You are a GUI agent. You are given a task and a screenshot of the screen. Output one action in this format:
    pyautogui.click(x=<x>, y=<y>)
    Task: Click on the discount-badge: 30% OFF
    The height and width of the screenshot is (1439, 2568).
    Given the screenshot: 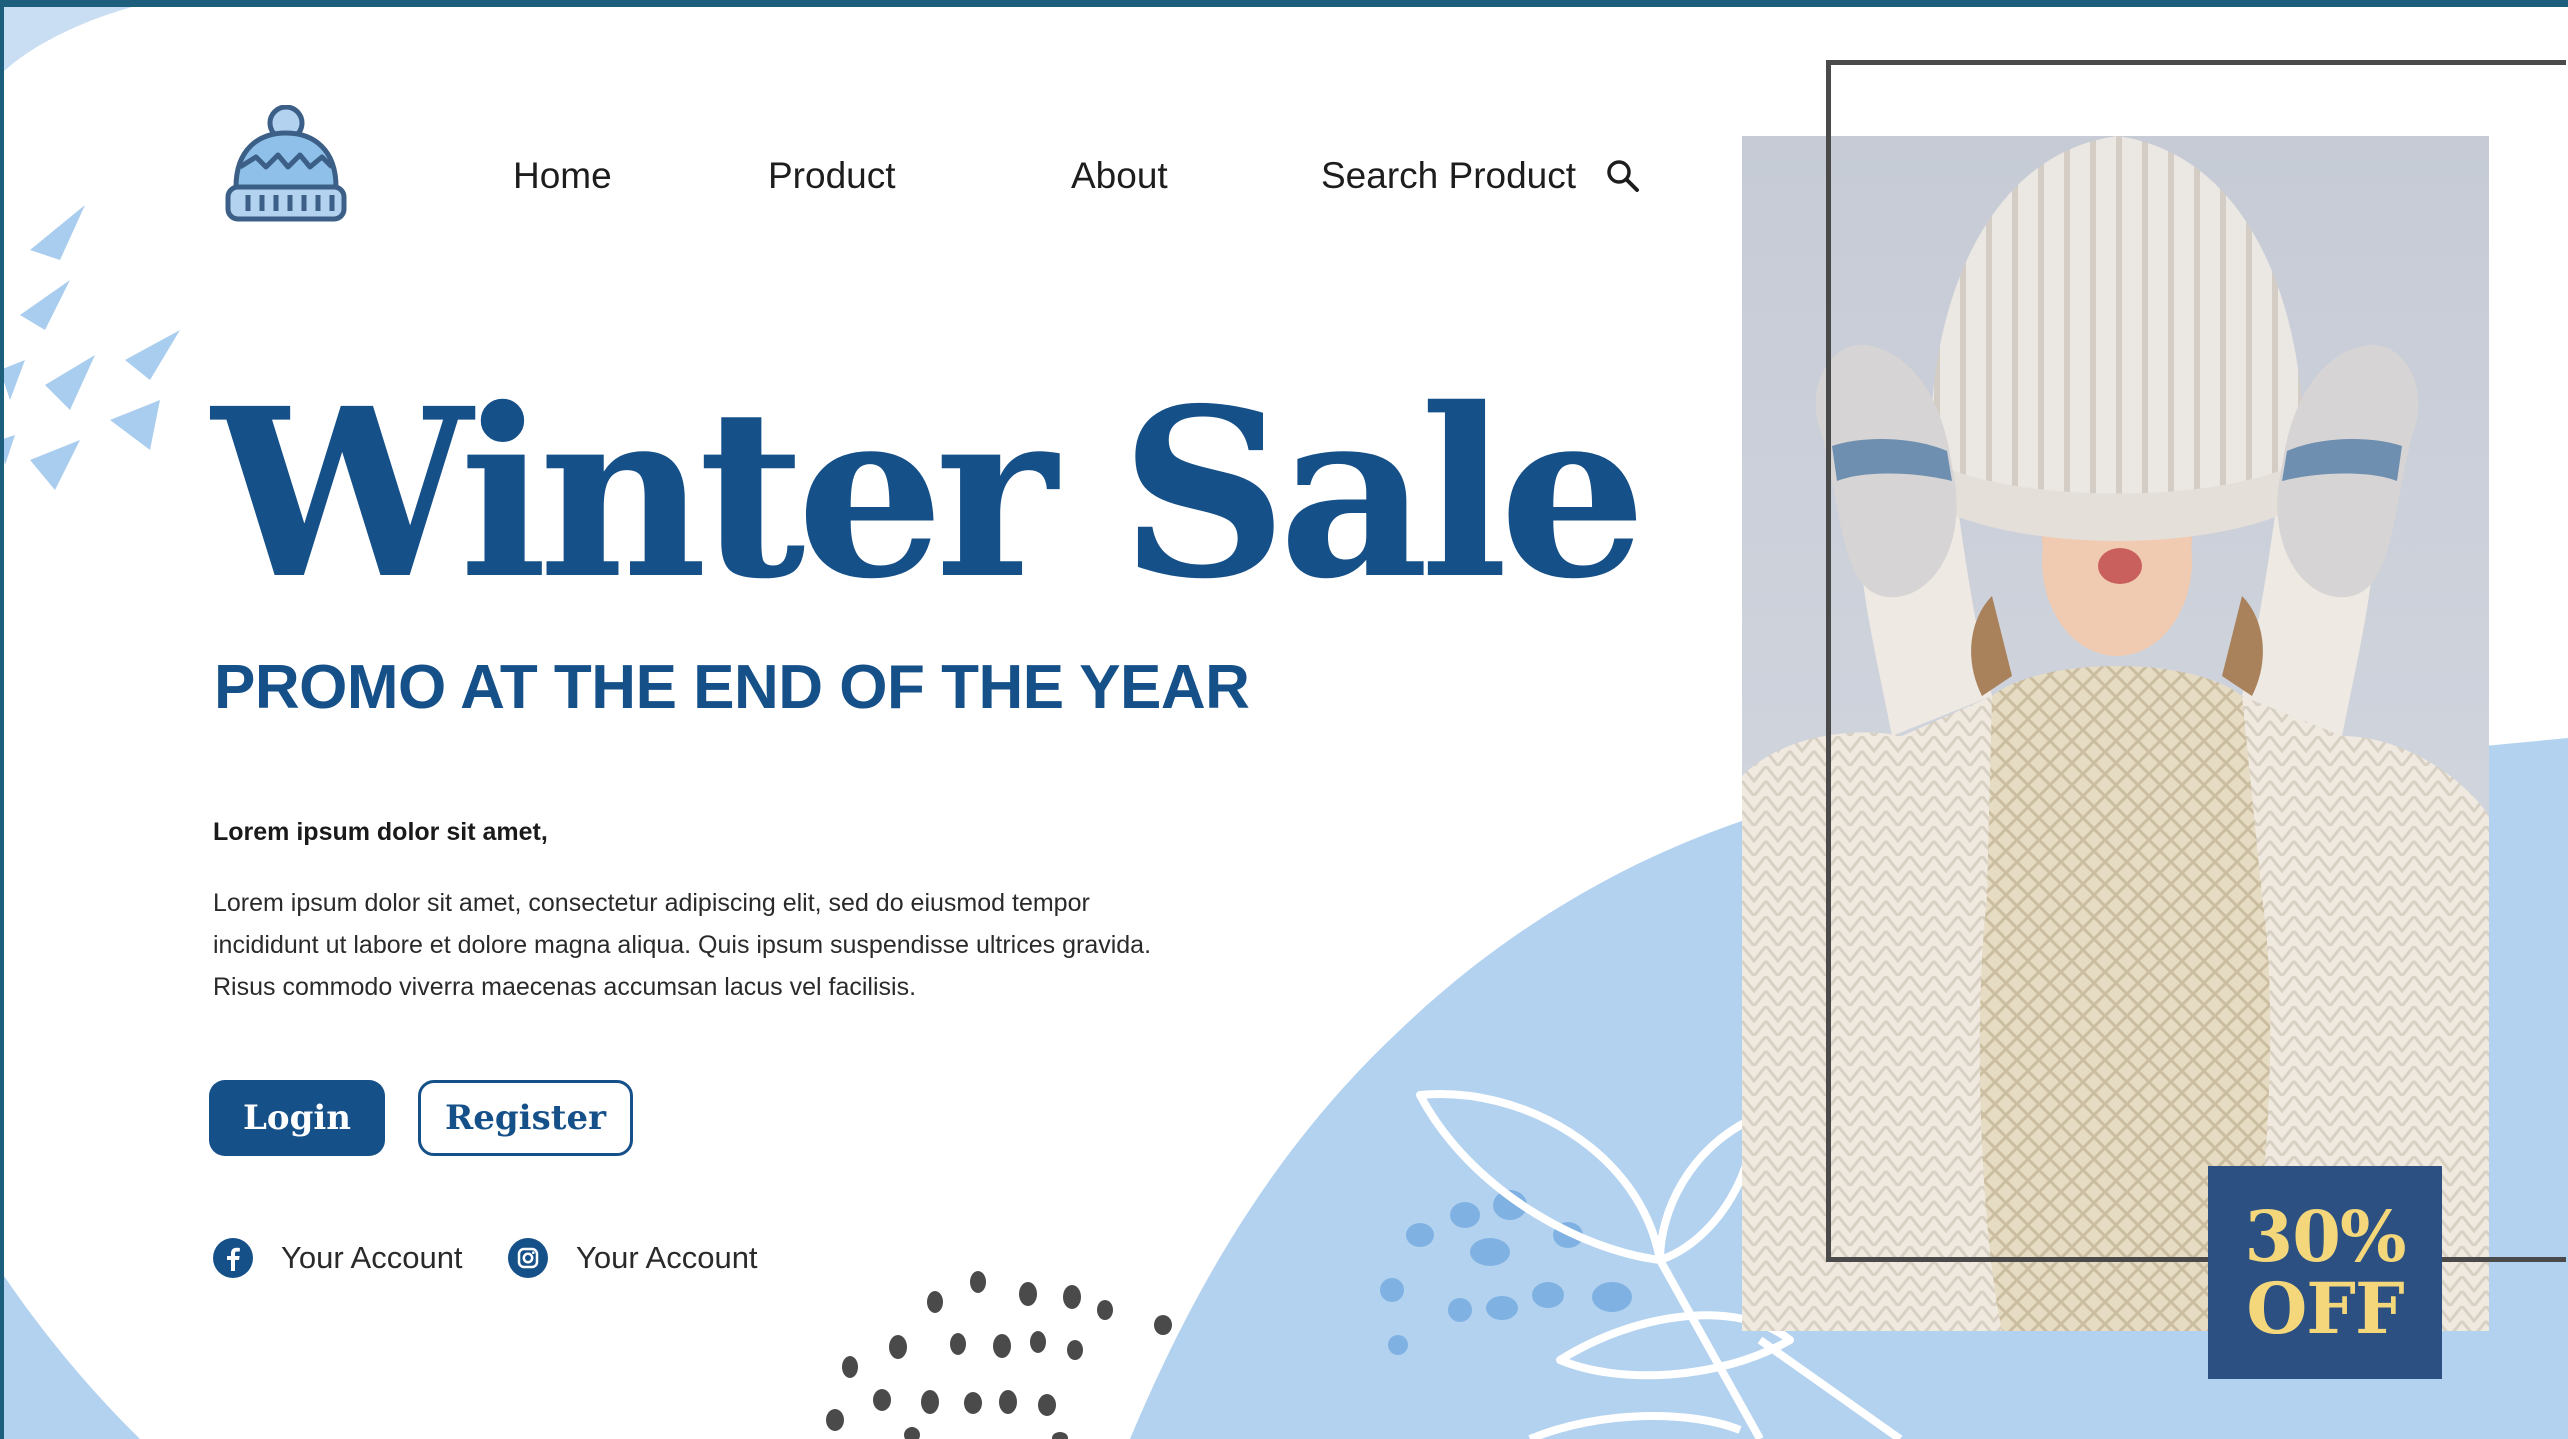 What is the action you would take?
    pyautogui.click(x=2325, y=1272)
    